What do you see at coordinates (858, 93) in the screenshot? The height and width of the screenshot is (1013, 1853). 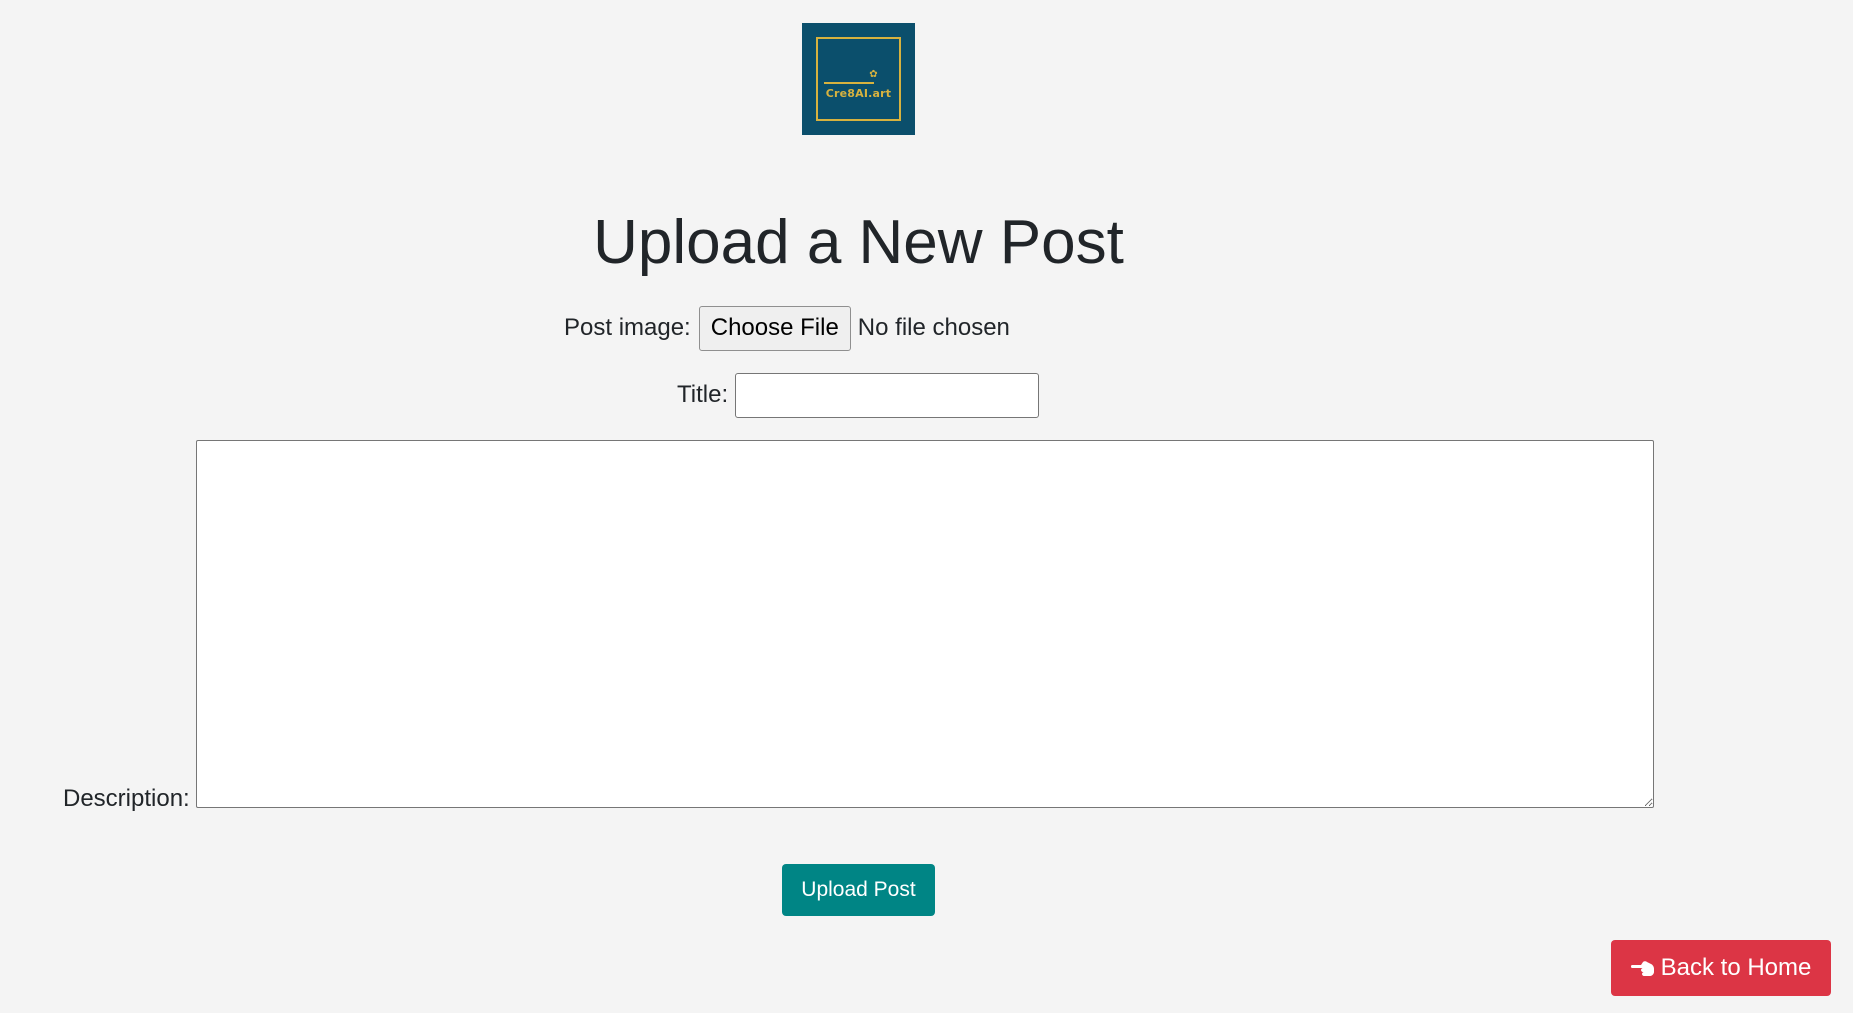 I see `logo-text: Cre8AI.art` at bounding box center [858, 93].